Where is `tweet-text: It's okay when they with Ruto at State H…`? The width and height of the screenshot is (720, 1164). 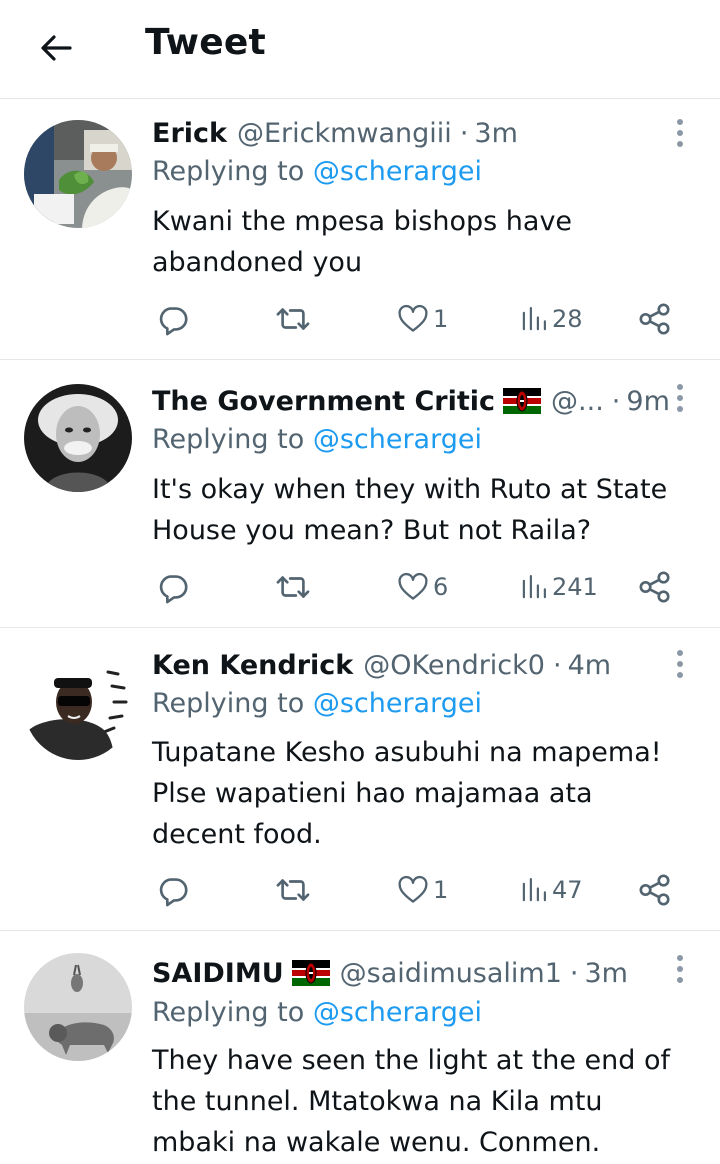 tweet-text: It's okay when they with Ruto at State H… is located at coordinates (410, 510).